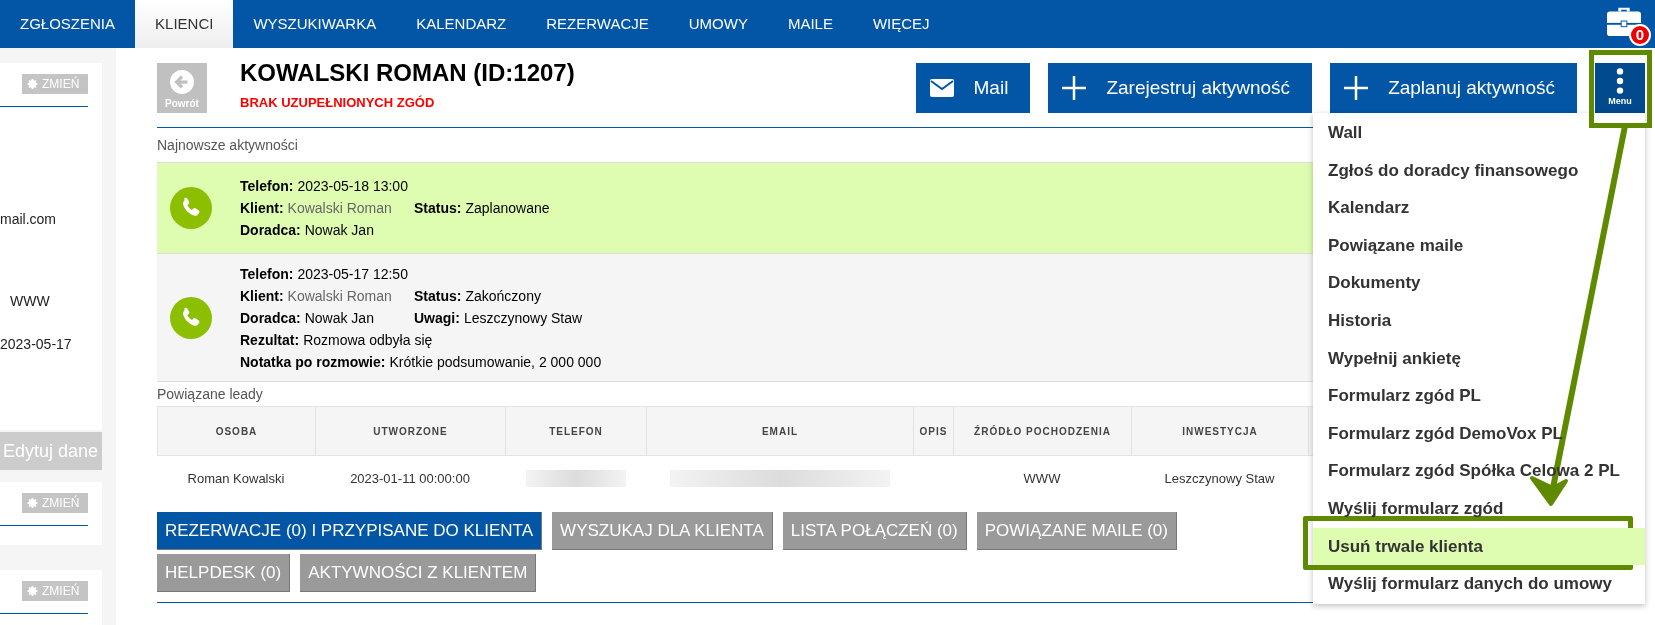 The height and width of the screenshot is (625, 1655). Describe the element at coordinates (350, 531) in the screenshot. I see `client-tab: REZERWACJE (0) I PRZYPISANE DO KLIENTA` at that location.